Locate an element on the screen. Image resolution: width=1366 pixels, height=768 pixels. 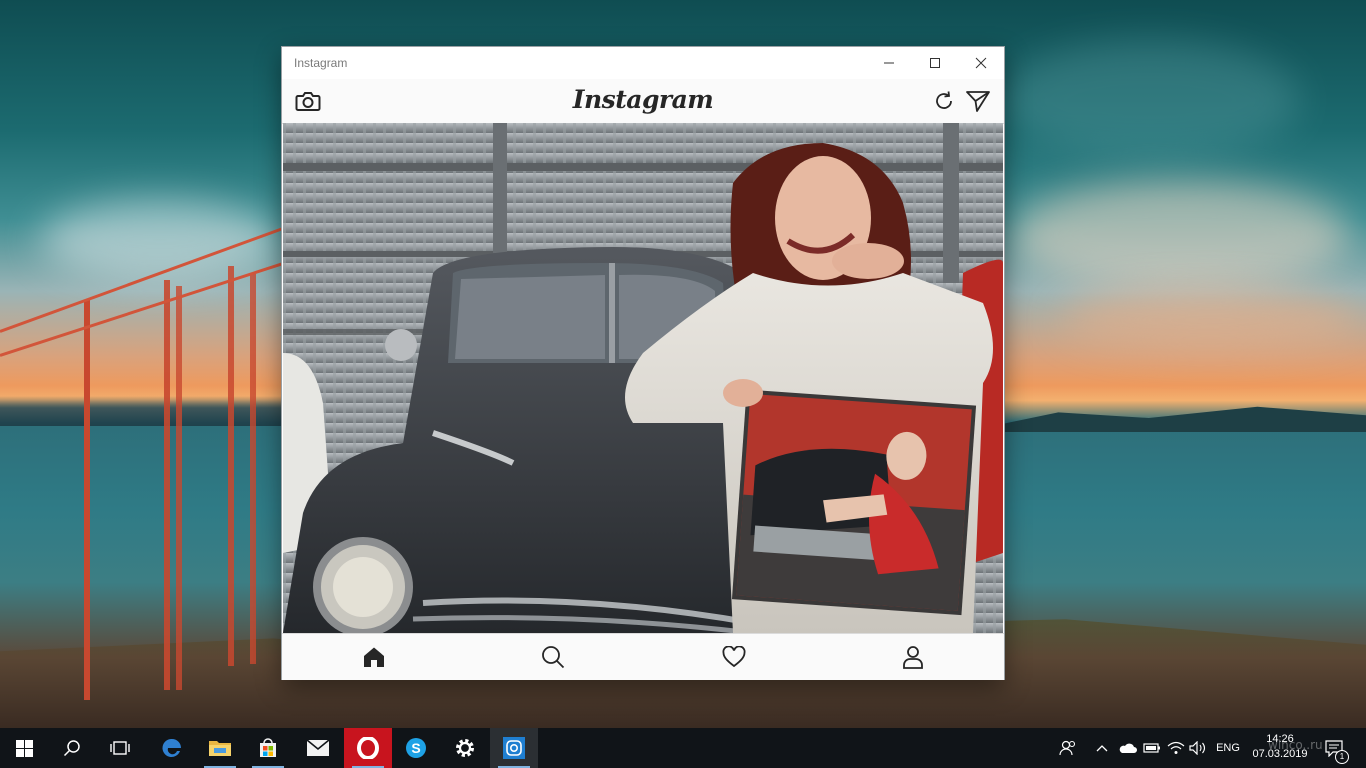
action-center-button: 1 is located at coordinates (1334, 748).